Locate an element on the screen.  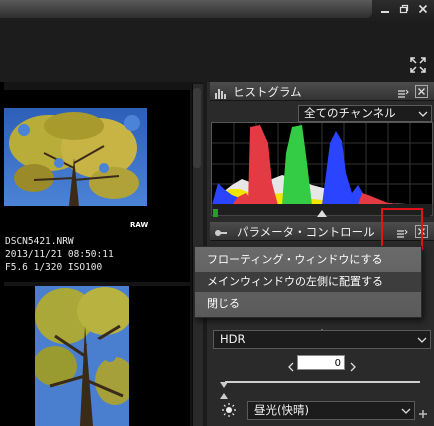
channel-select: 全てのチャンネル is located at coordinates (365, 113).